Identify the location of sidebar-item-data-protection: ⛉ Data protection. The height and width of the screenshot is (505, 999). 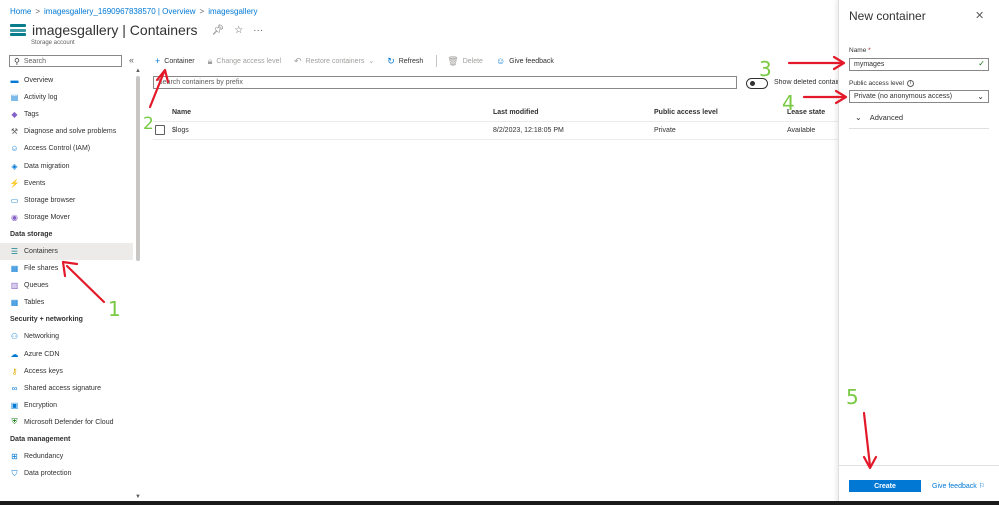
(66, 473).